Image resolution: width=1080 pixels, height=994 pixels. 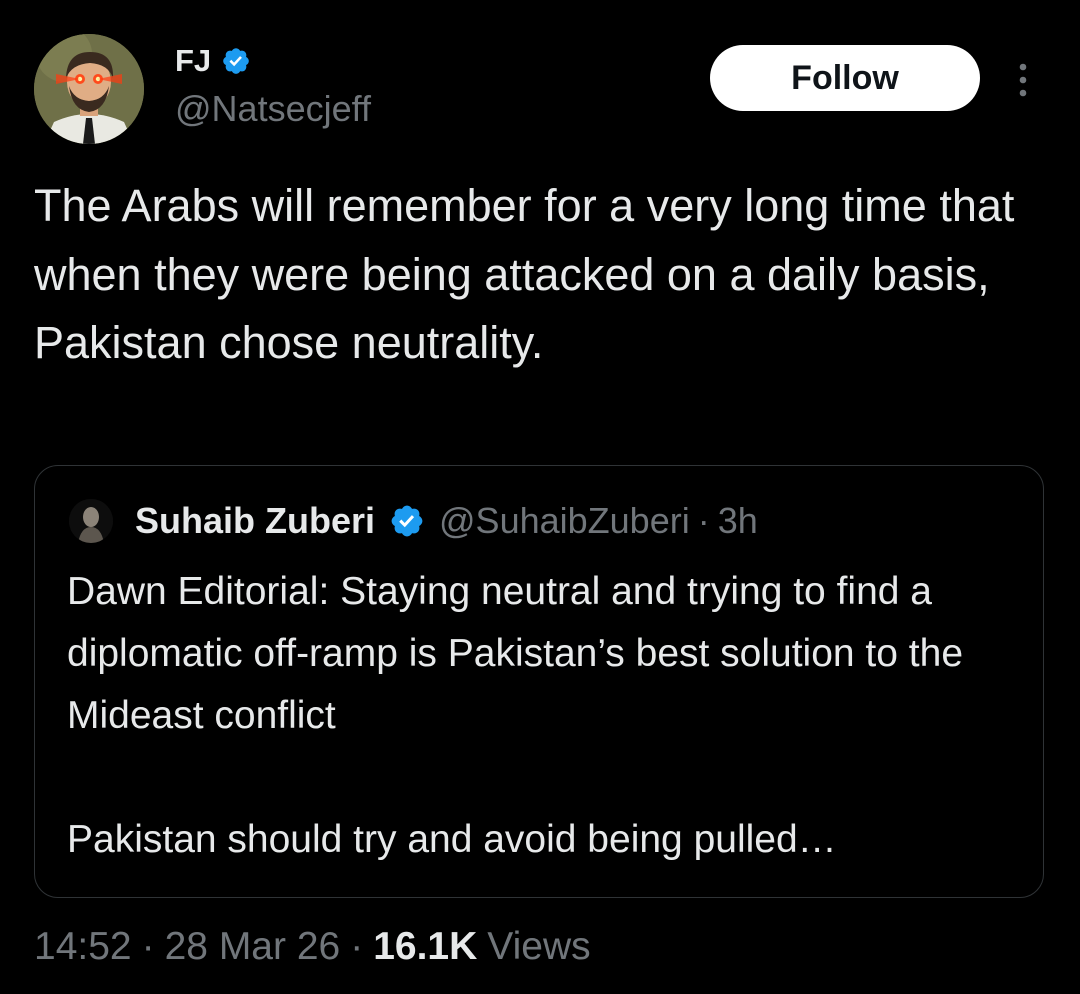 I want to click on quote-avatar, so click(x=91, y=521).